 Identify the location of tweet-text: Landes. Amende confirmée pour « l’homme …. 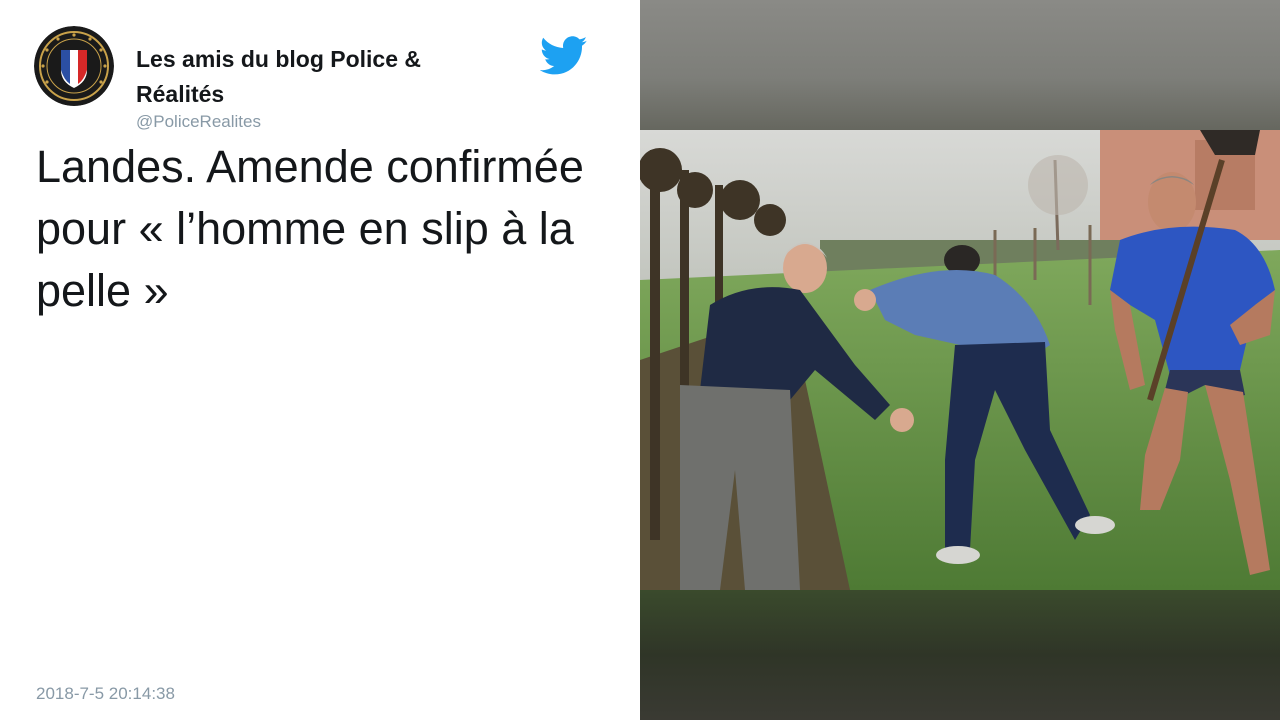
(310, 228).